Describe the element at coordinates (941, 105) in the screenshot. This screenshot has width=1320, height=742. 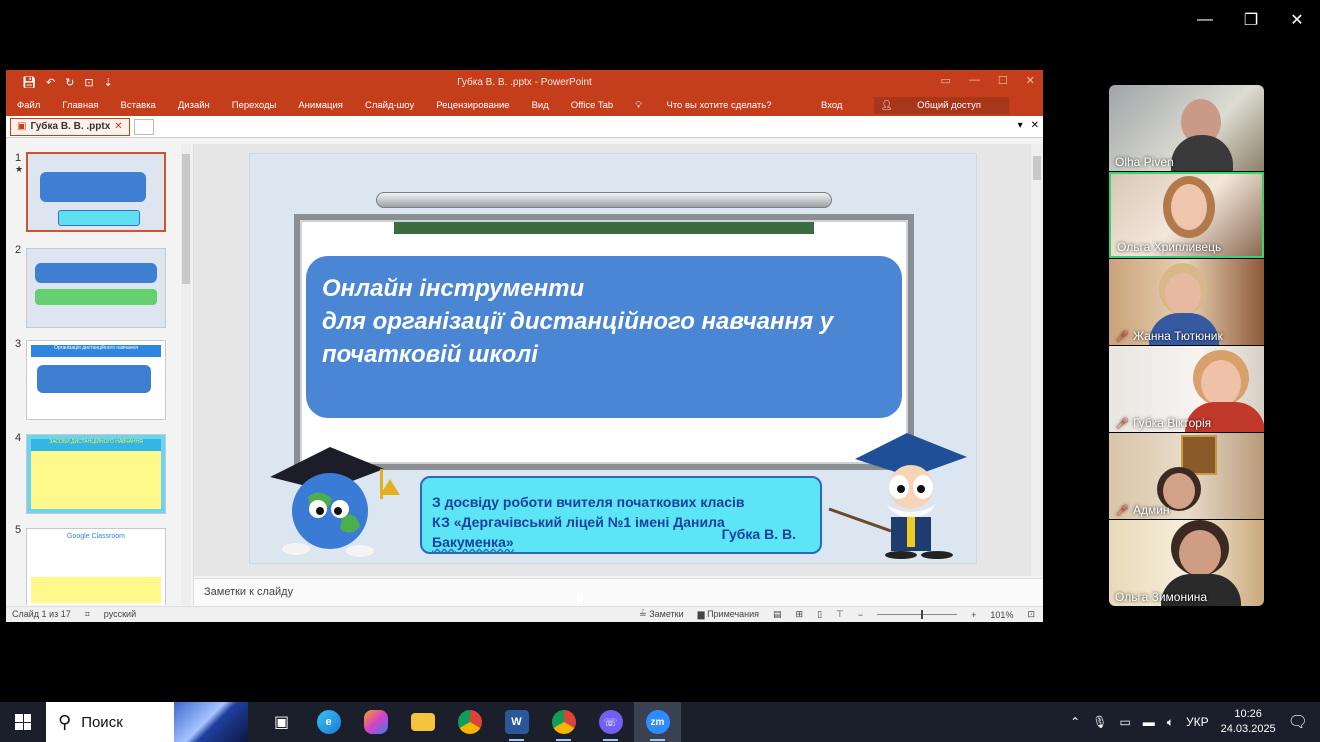
I see `share-button: 👤︎ Общий доступ` at that location.